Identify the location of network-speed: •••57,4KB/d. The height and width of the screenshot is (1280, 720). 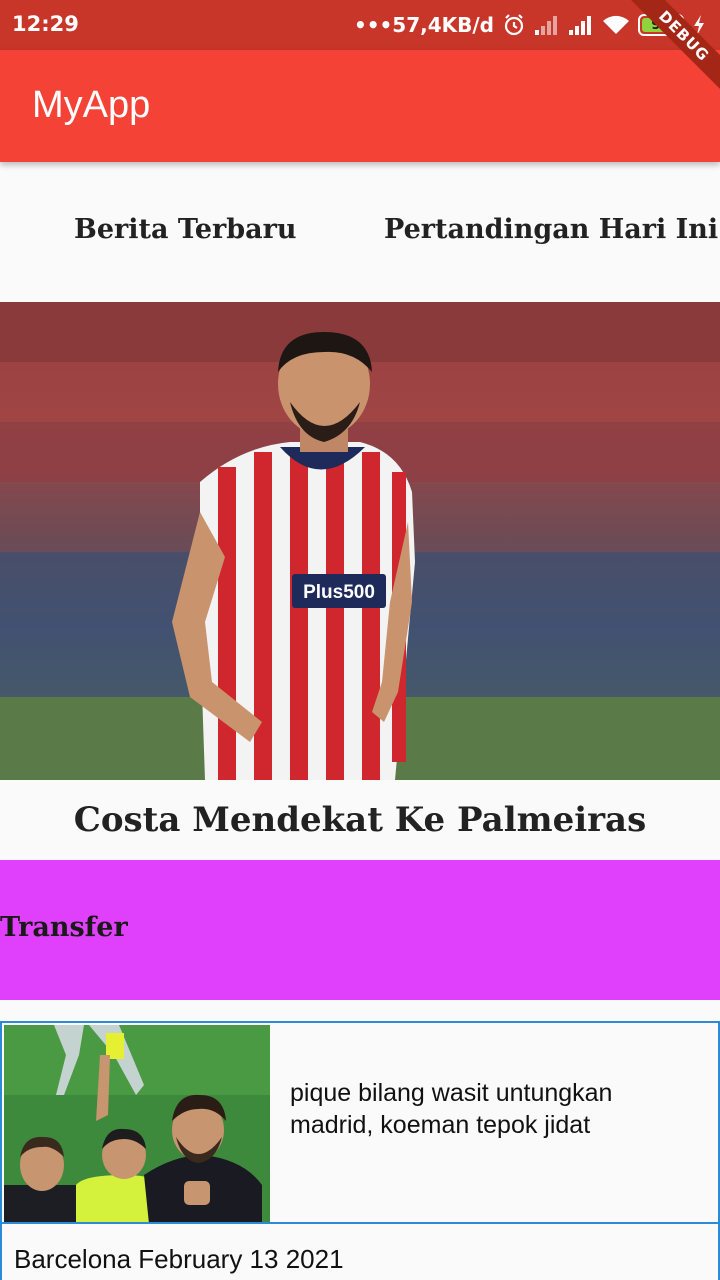
(423, 25).